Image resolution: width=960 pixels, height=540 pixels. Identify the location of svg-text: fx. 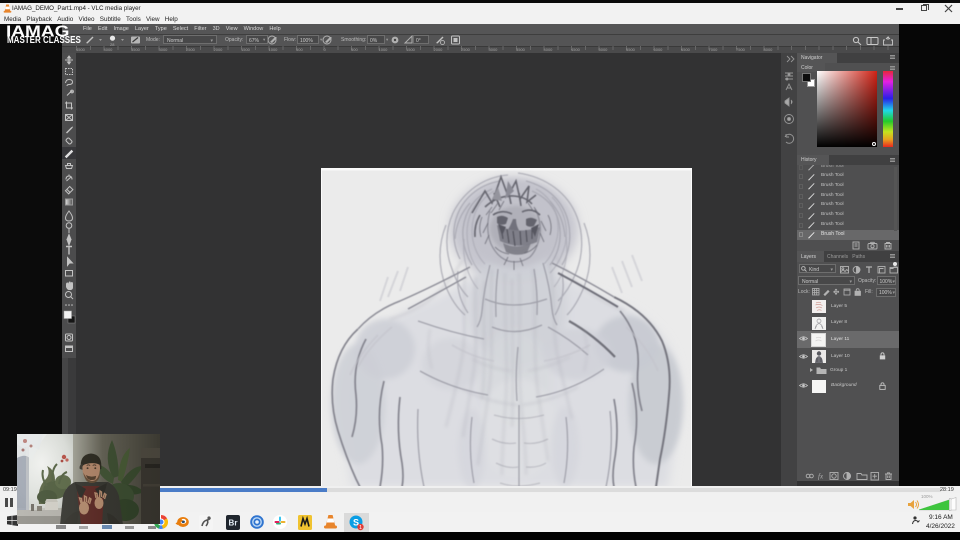
(821, 477).